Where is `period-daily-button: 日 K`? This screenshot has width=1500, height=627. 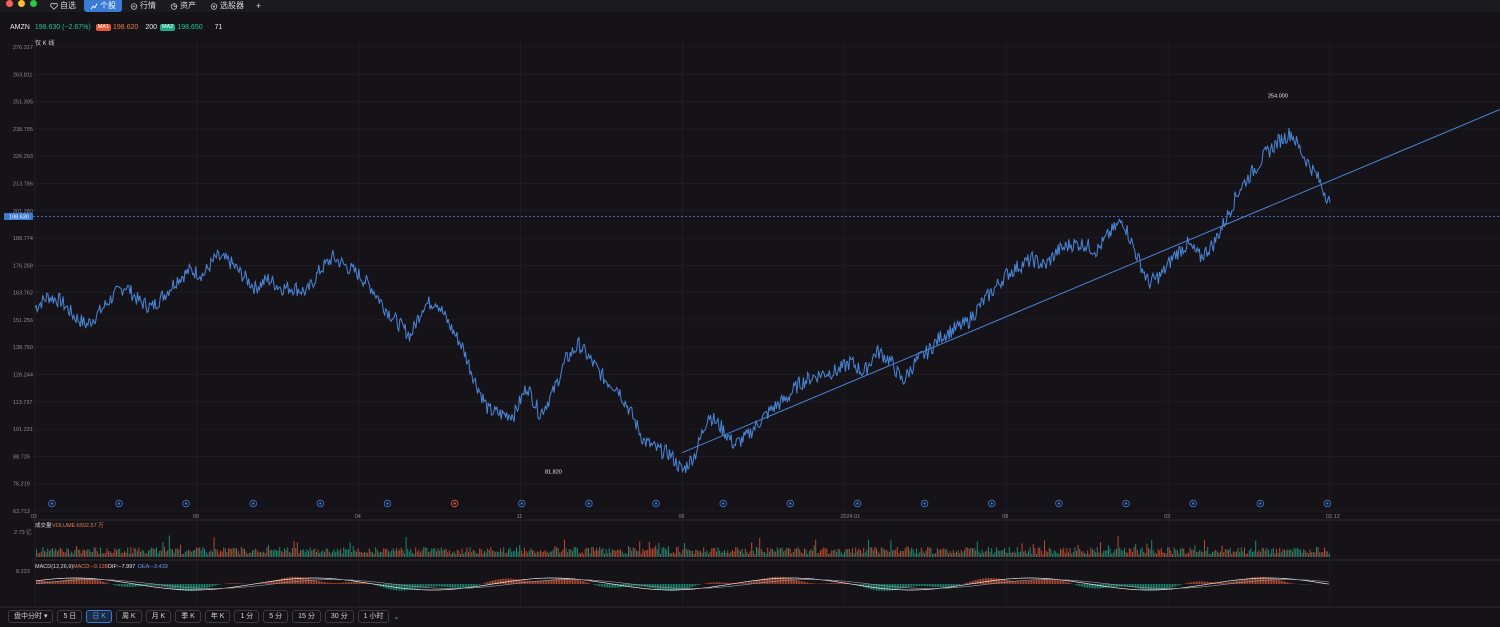
period-daily-button: 日 K is located at coordinates (99, 616).